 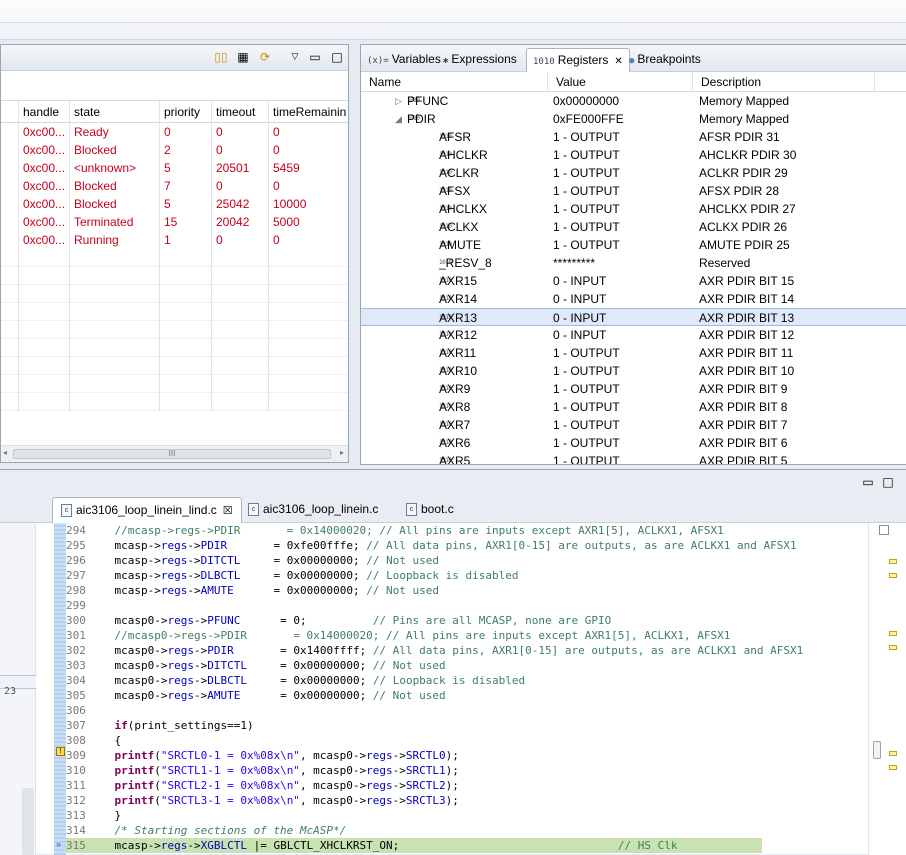 I want to click on tab-aic3106-loop-linein: c aic3106_loop_linein.c, so click(x=313, y=510).